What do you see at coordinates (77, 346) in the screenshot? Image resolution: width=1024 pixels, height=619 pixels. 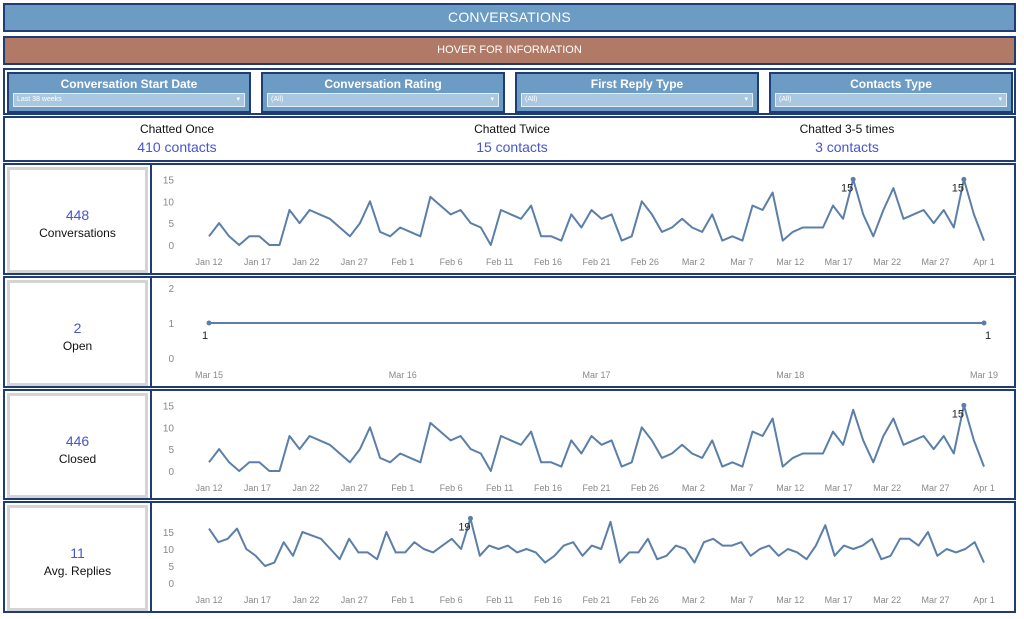 I see `kpi-label: Open` at bounding box center [77, 346].